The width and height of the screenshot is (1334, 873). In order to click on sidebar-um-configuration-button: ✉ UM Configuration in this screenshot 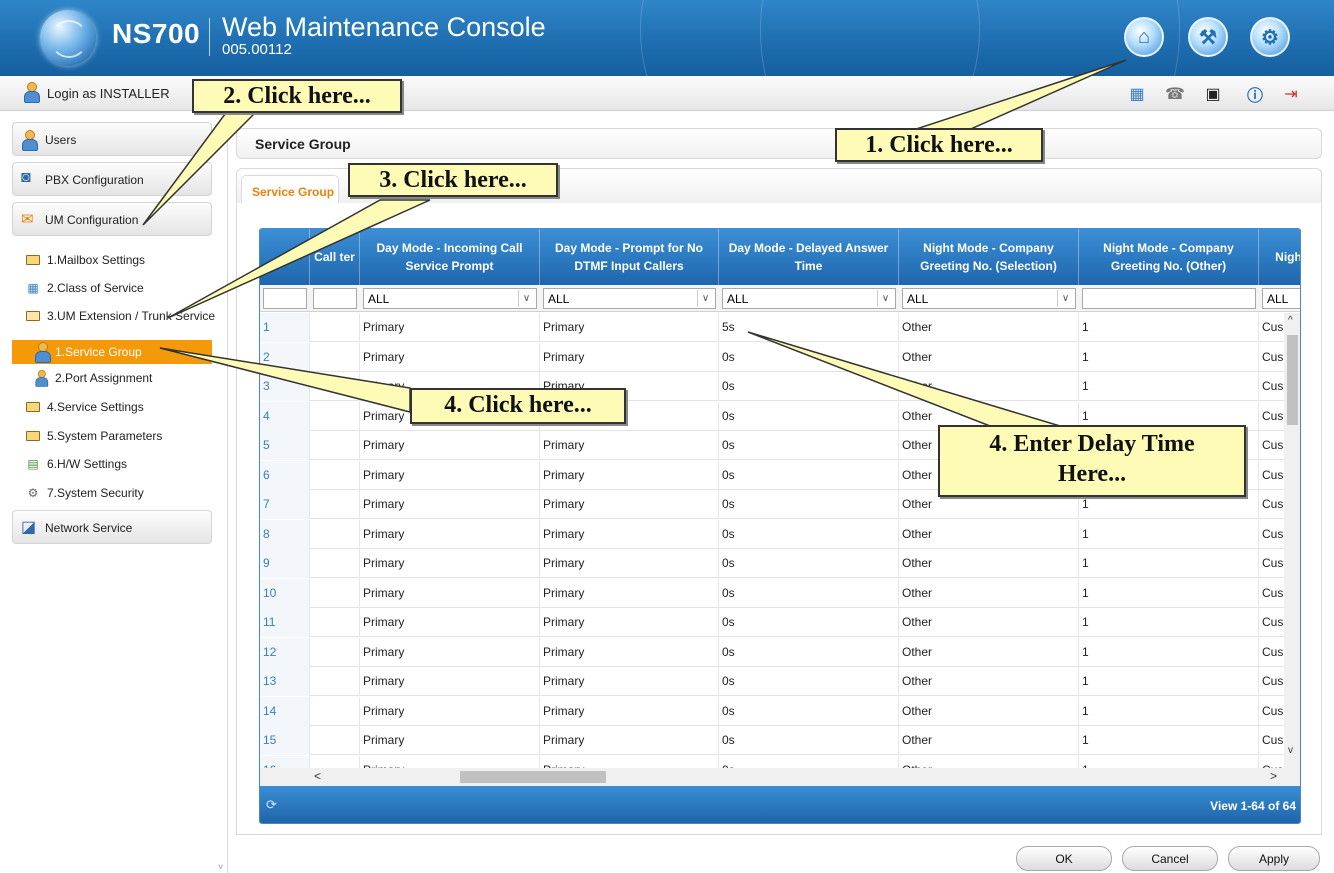, I will do `click(112, 219)`.